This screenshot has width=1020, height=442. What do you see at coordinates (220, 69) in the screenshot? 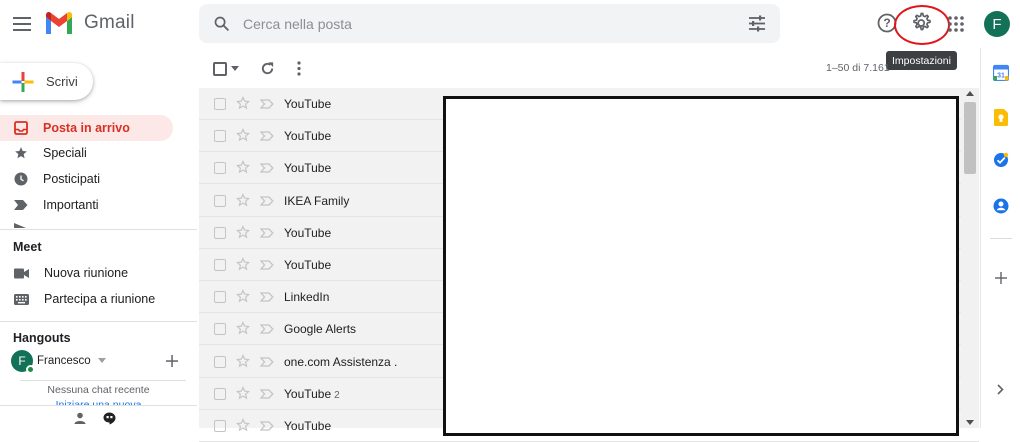
I see `select-all-checkbox` at bounding box center [220, 69].